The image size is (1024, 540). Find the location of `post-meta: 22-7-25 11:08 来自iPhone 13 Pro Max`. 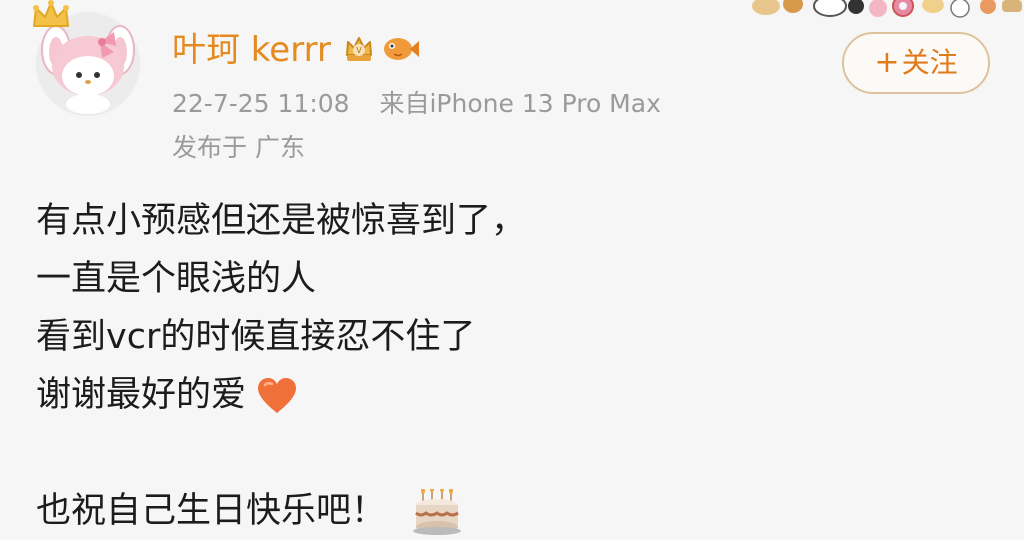

post-meta: 22-7-25 11:08 来自iPhone 13 Pro Max is located at coordinates (416, 104).